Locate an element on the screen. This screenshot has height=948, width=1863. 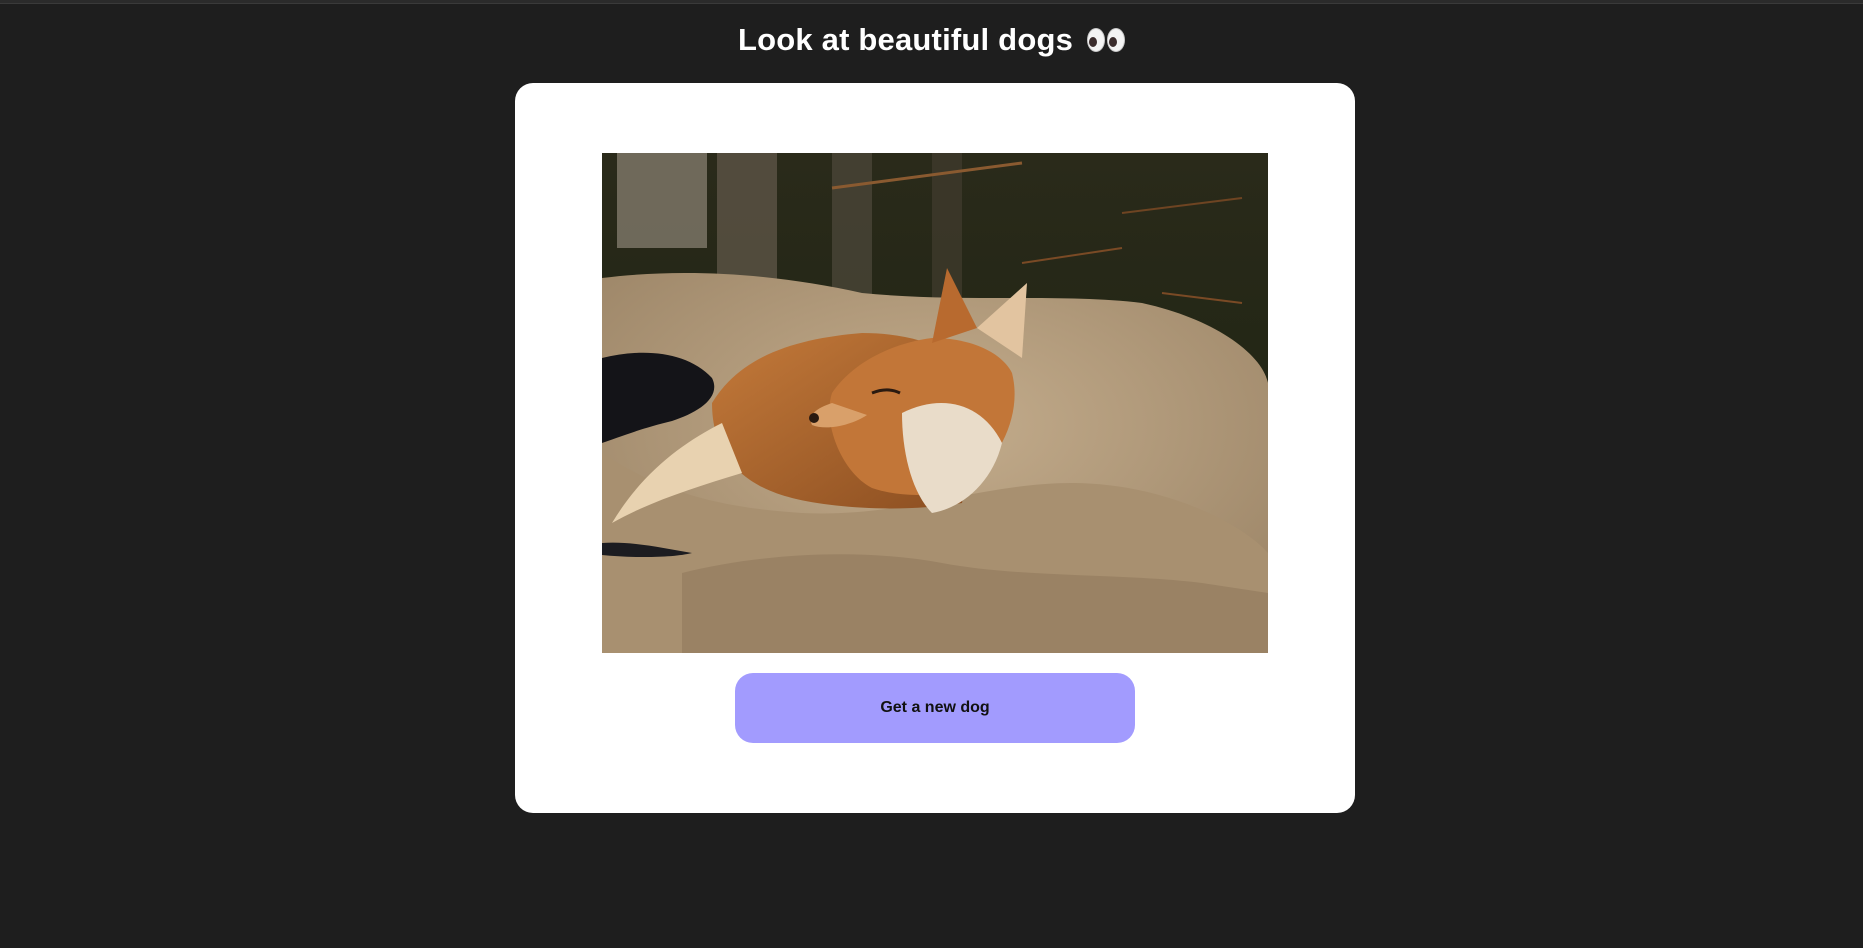
left-eye-icon is located at coordinates (1096, 40).